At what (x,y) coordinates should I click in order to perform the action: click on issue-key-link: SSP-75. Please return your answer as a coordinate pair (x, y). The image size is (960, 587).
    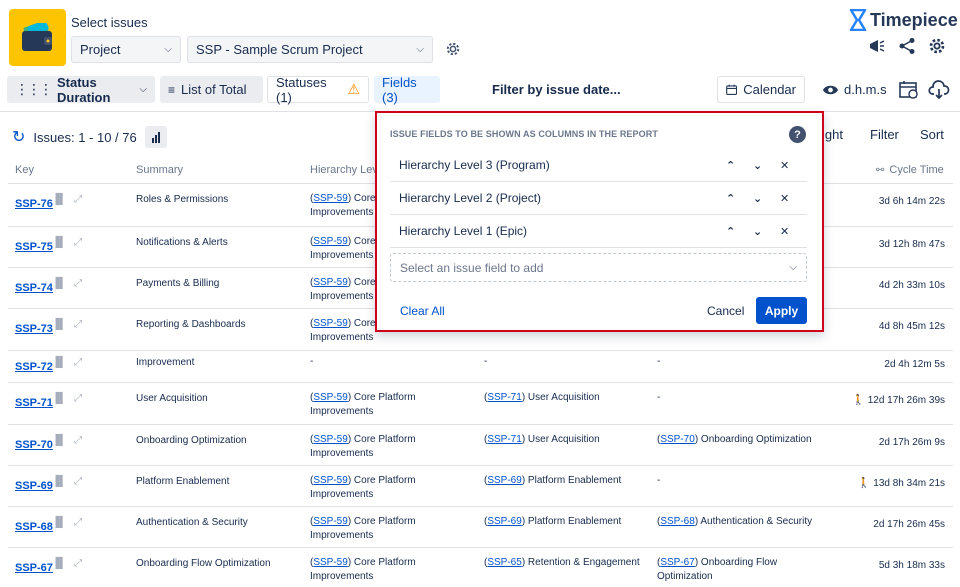
    Looking at the image, I should click on (34, 247).